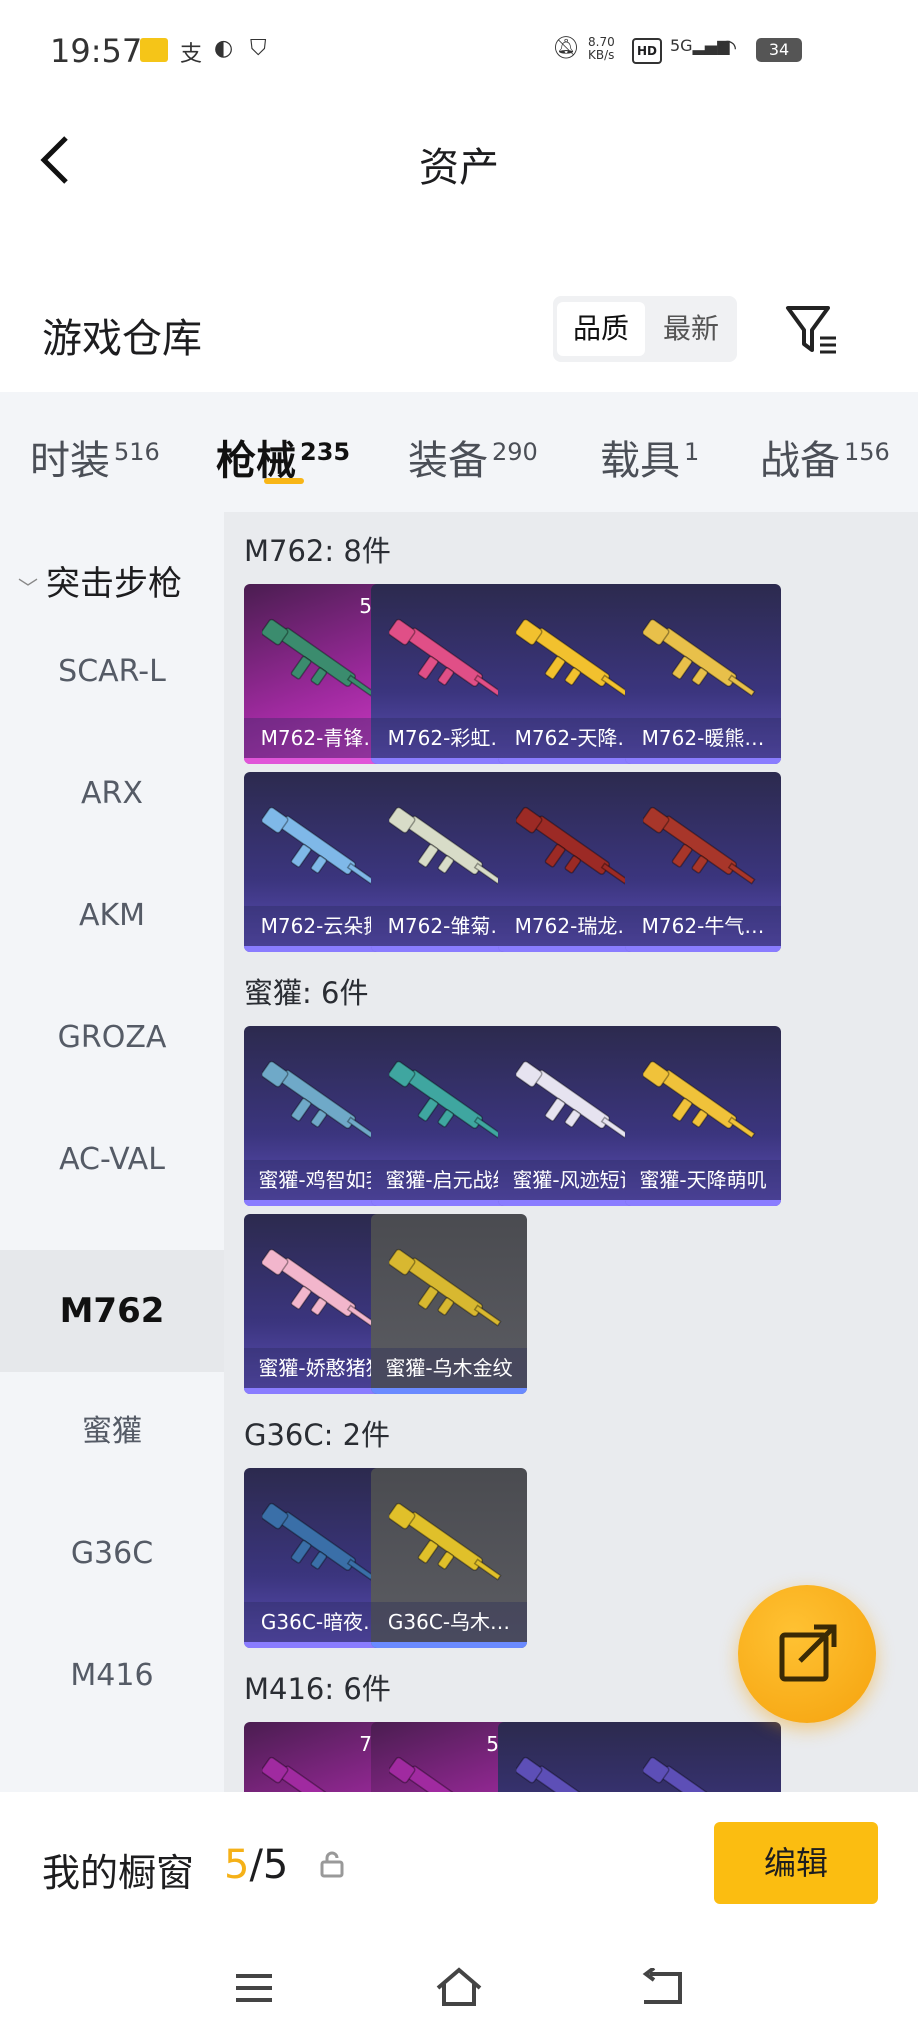 Image resolution: width=918 pixels, height=2040 pixels. What do you see at coordinates (191, 54) in the screenshot?
I see `alipay-icon: 支` at bounding box center [191, 54].